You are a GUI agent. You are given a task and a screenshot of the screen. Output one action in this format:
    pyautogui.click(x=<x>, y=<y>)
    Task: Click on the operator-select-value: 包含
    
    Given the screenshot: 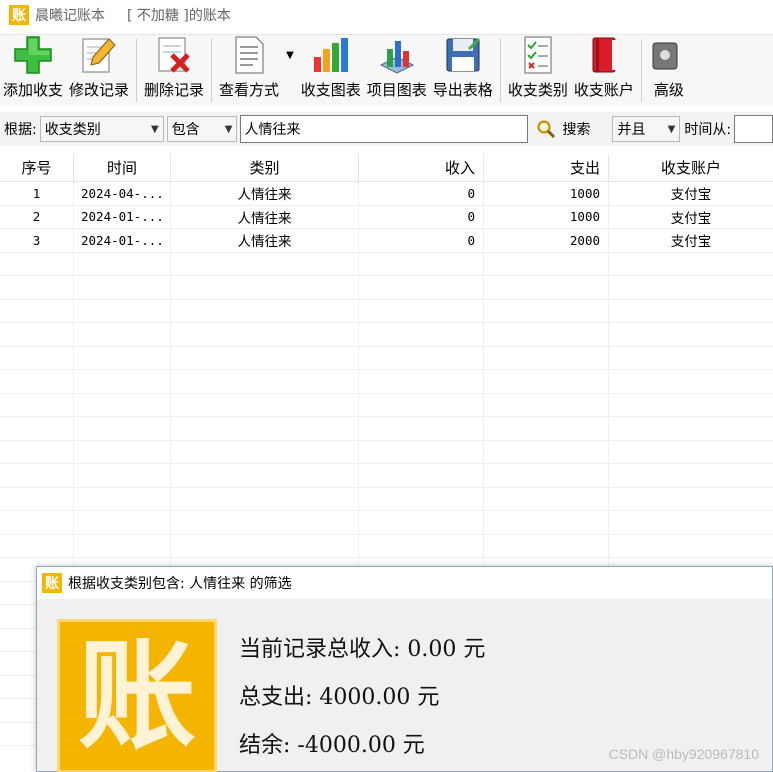 What is the action you would take?
    pyautogui.click(x=185, y=130)
    